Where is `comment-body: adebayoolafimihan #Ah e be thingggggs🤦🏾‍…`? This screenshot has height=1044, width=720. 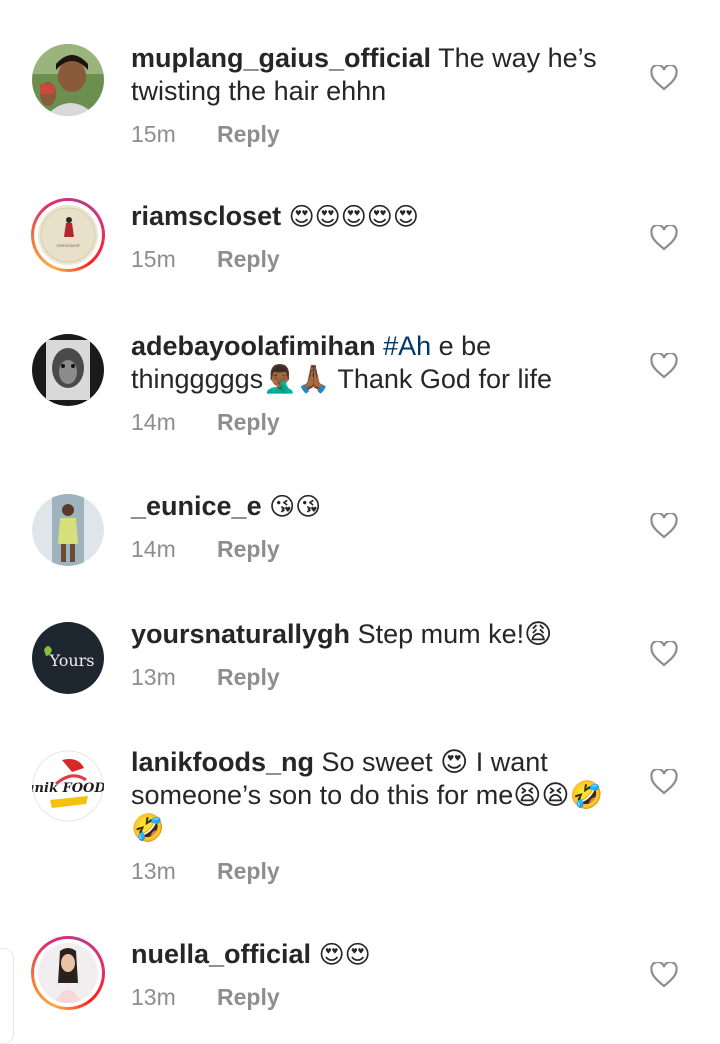 comment-body: adebayoolafimihan #Ah e be thingggggs🤦🏾‍… is located at coordinates (376, 383).